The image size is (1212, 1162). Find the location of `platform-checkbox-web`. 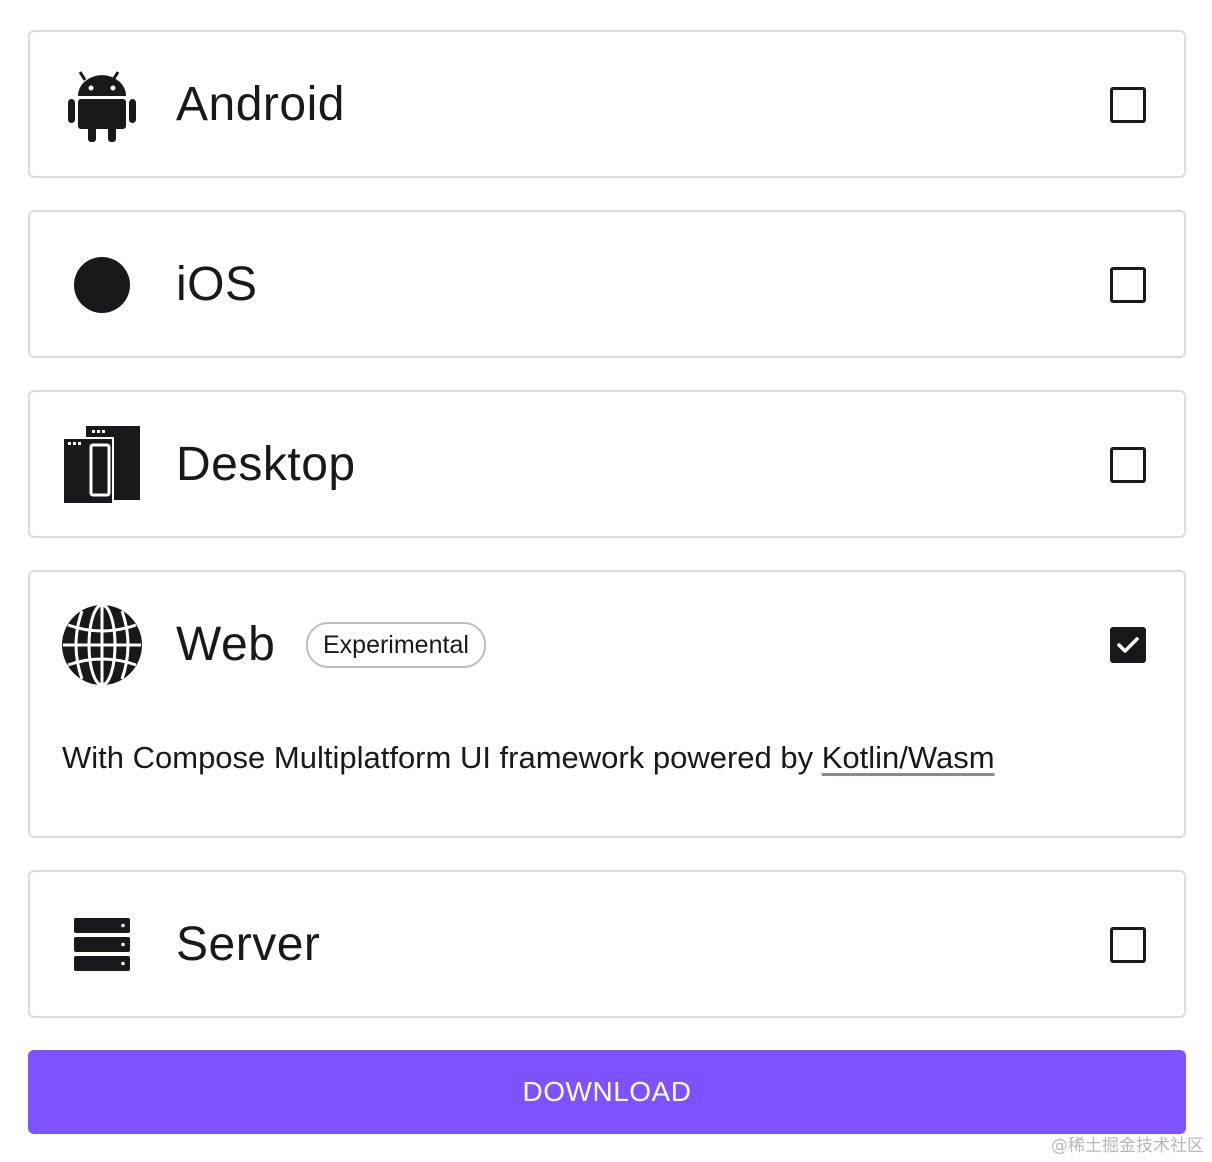

platform-checkbox-web is located at coordinates (1128, 645).